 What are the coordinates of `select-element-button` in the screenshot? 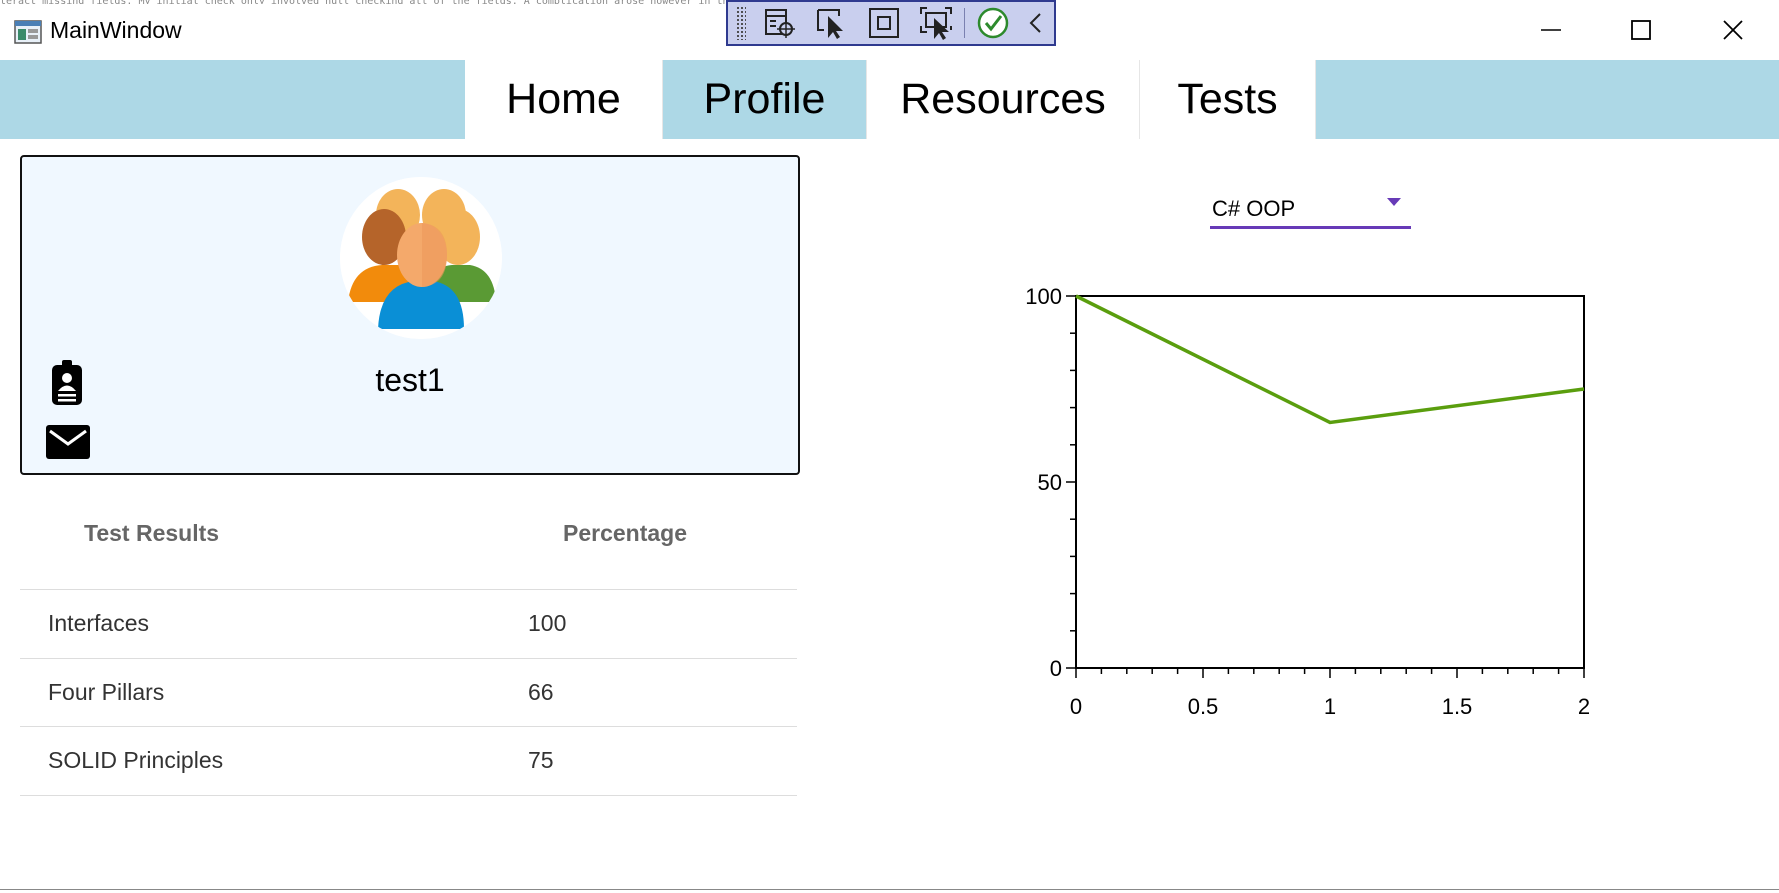 It's located at (832, 23).